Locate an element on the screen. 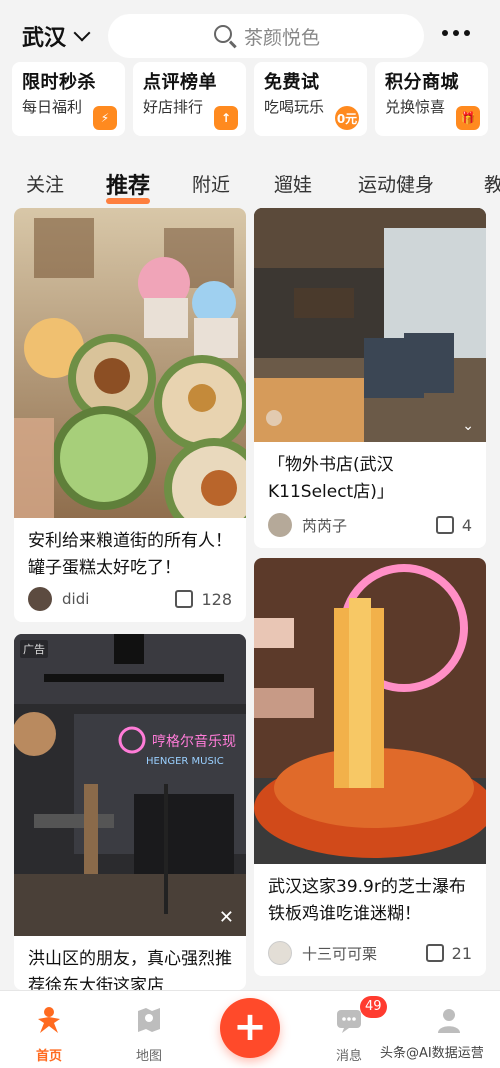  author-name: 芮芮子 is located at coordinates (369, 525).